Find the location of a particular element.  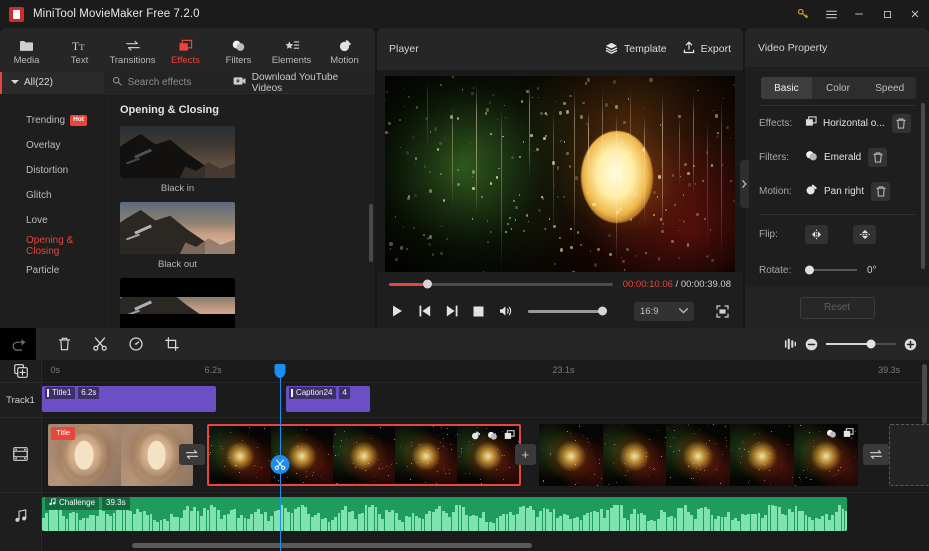

toolbar-item-elements: Elements is located at coordinates (291, 50).